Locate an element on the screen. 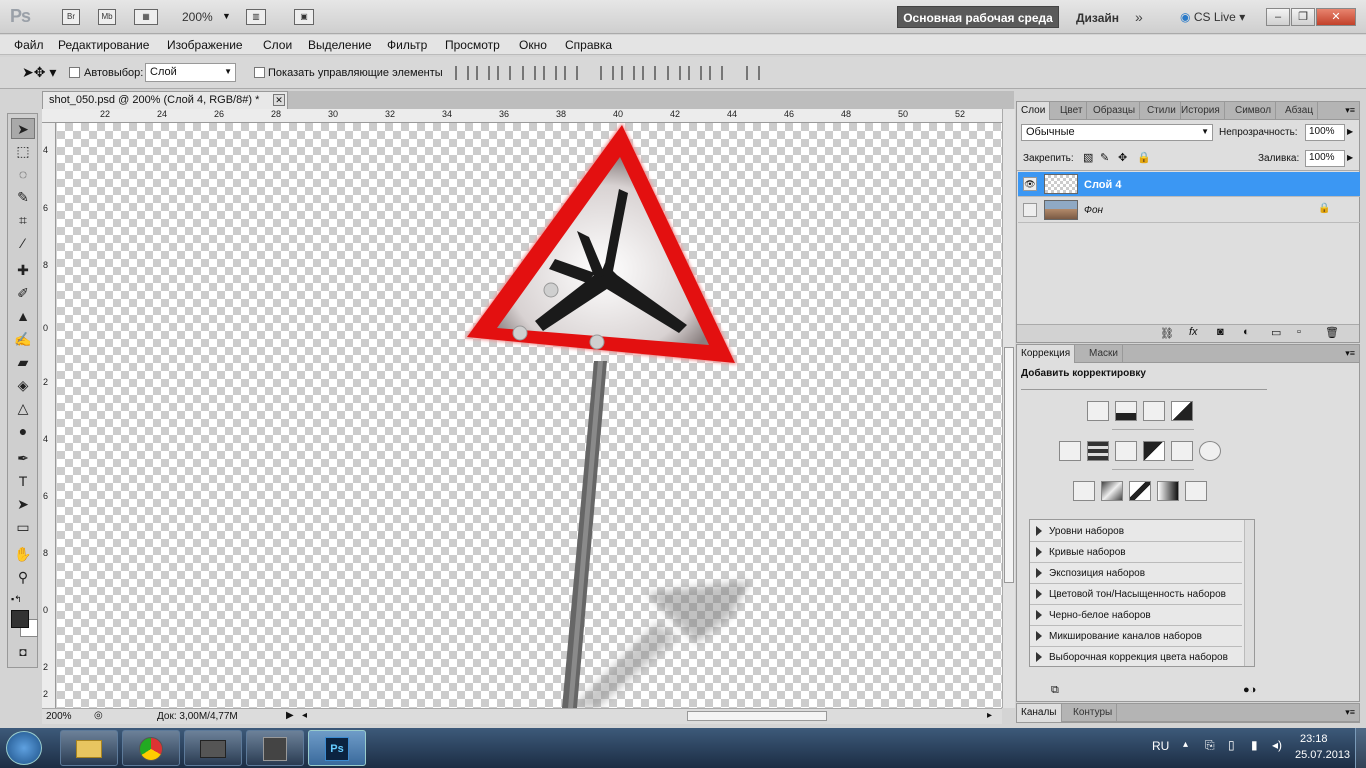 The image size is (1366, 768). close-tab-icon: ✕ is located at coordinates (279, 100).